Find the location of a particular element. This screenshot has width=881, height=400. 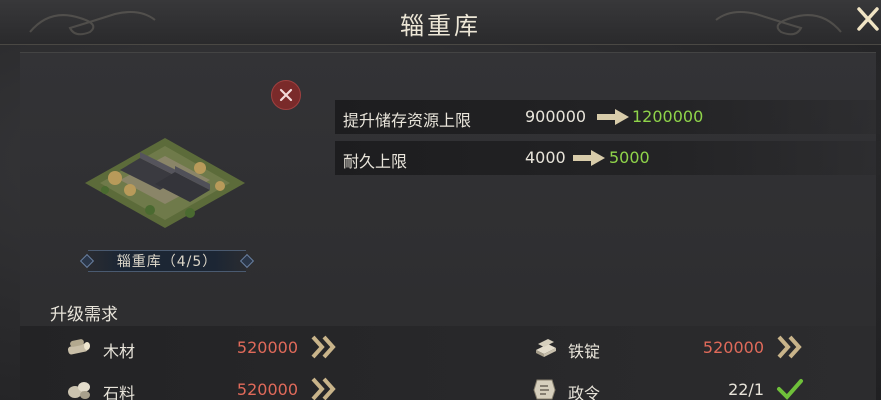

stat-old-value: 4000 is located at coordinates (545, 157).